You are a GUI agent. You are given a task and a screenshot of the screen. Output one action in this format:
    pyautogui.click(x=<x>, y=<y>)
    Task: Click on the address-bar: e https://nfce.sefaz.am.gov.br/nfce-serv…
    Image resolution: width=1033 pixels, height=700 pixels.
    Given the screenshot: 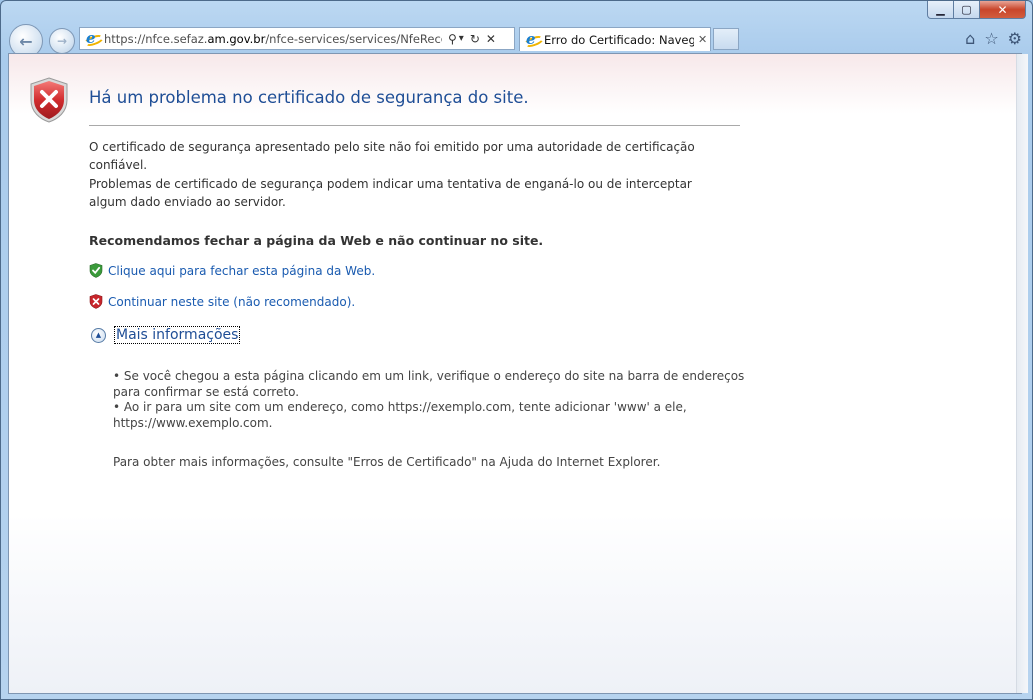 What is the action you would take?
    pyautogui.click(x=297, y=38)
    